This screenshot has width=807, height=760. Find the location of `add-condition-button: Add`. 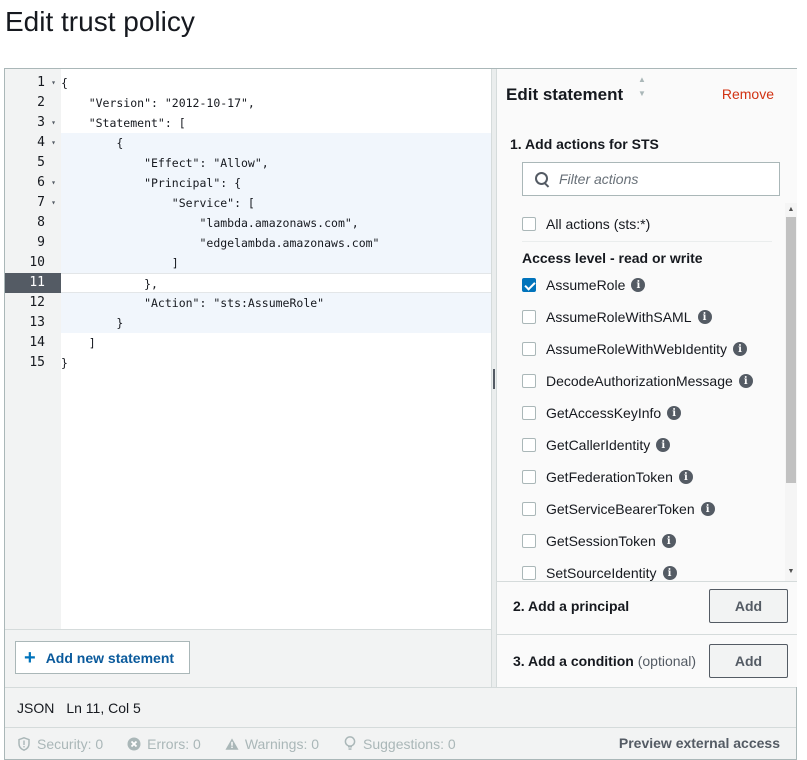

add-condition-button: Add is located at coordinates (748, 661).